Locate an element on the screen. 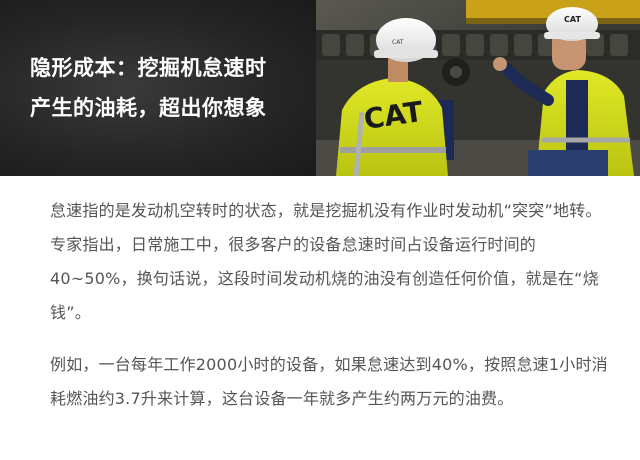 This screenshot has height=460, width=640. hero-title-line-1: 隐形成本：挖掘机怠速时 is located at coordinates (148, 68).